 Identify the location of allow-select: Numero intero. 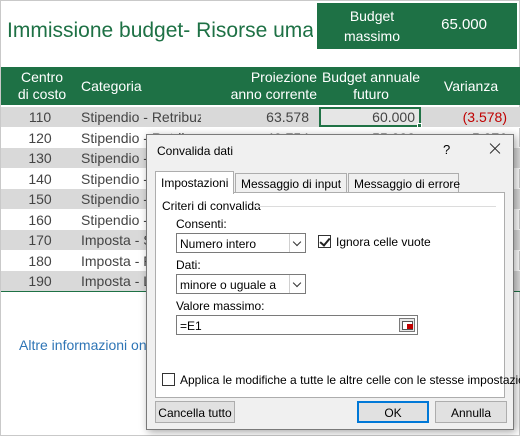
(241, 243).